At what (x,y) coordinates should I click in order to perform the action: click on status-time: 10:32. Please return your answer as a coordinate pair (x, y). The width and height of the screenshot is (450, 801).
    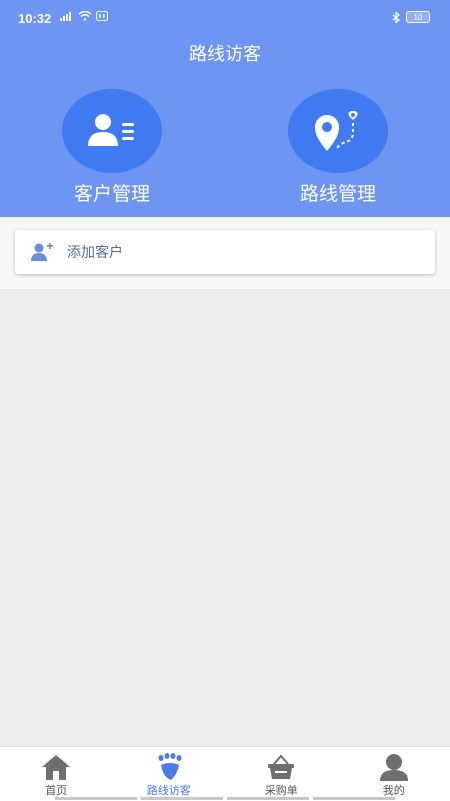
    Looking at the image, I should click on (34, 18).